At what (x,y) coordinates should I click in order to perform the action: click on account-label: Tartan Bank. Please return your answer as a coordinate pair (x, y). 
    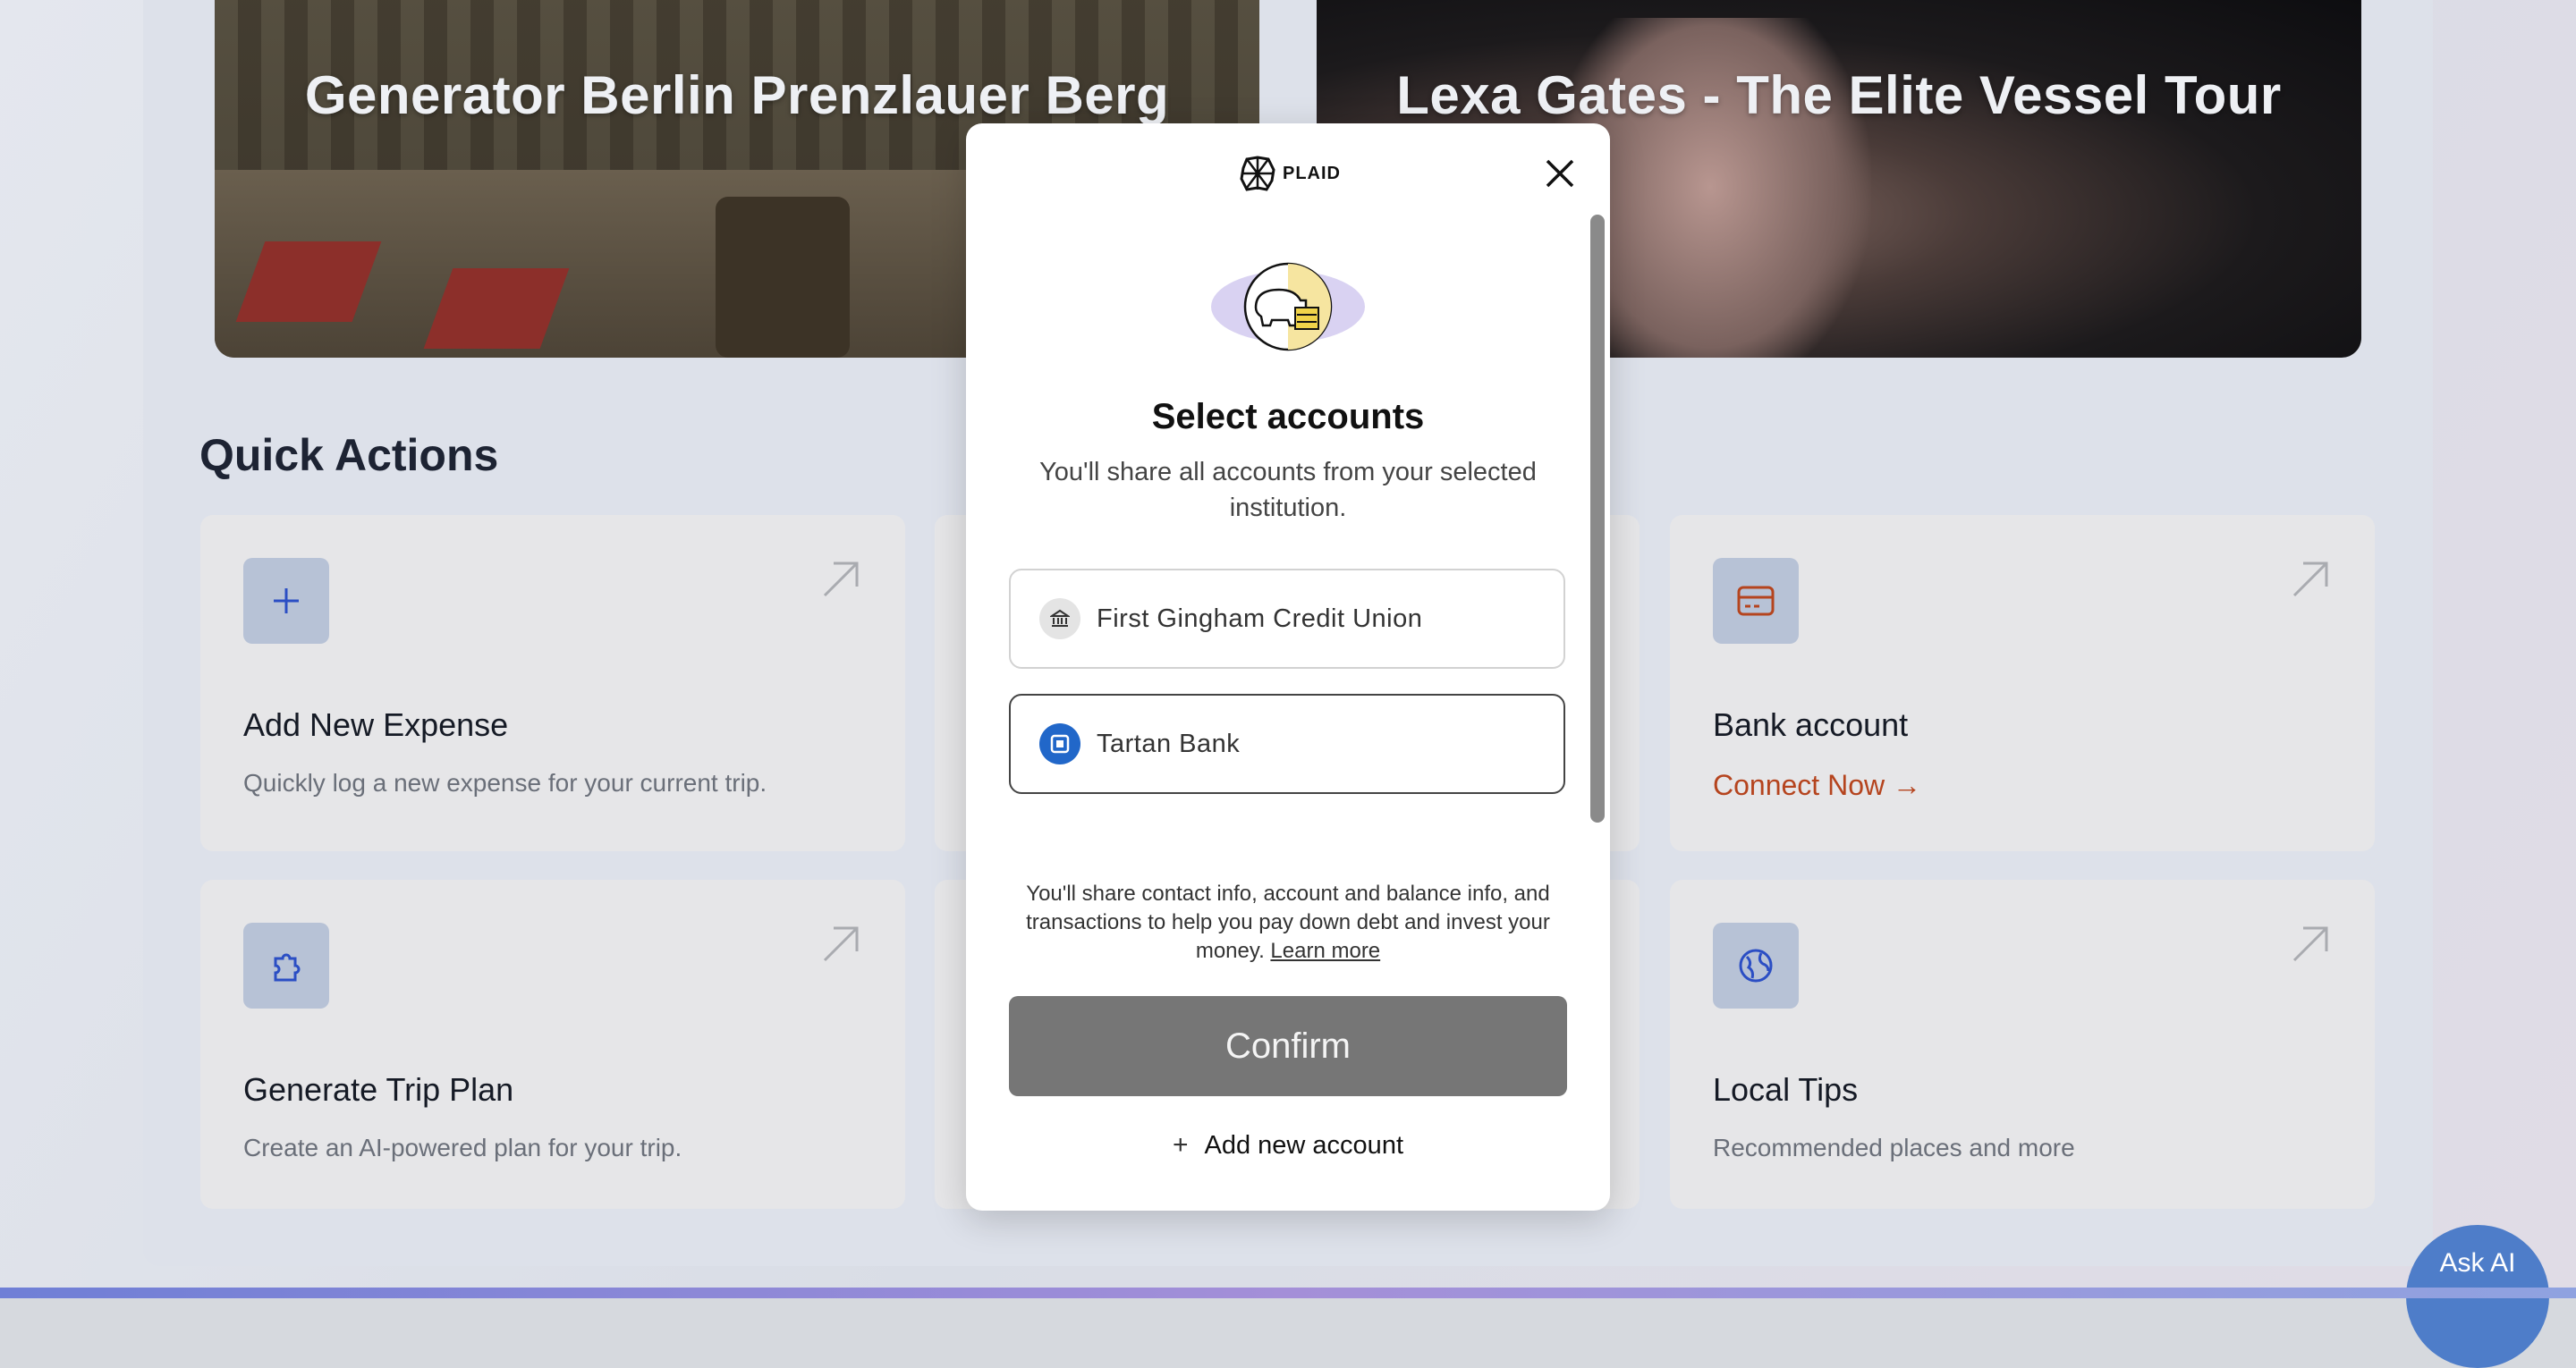
    Looking at the image, I should click on (1169, 743).